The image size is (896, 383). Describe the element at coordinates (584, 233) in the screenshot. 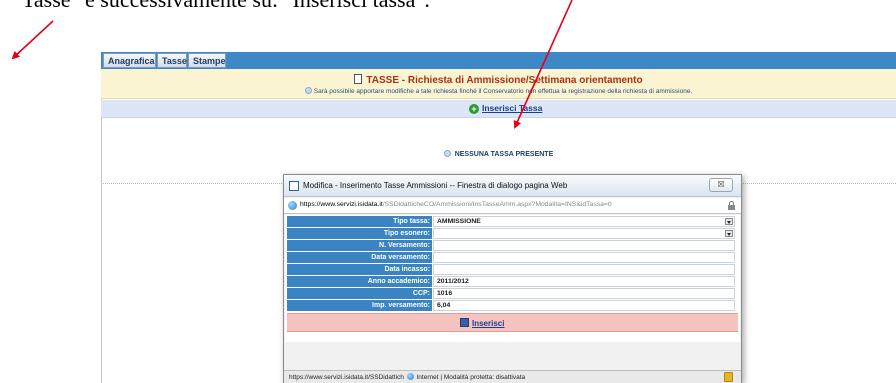

I see `tipo-esonero-select` at that location.